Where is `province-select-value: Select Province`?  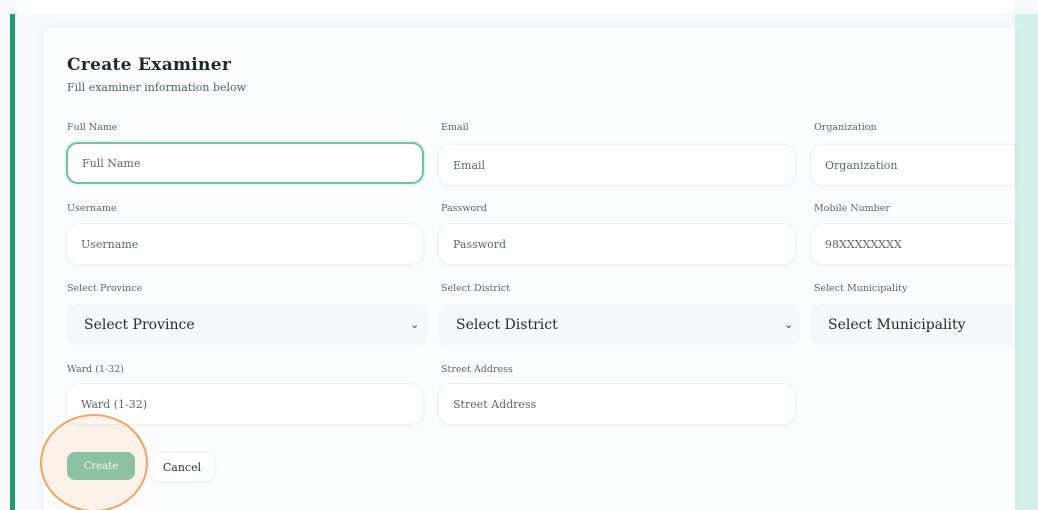 province-select-value: Select Province is located at coordinates (139, 325).